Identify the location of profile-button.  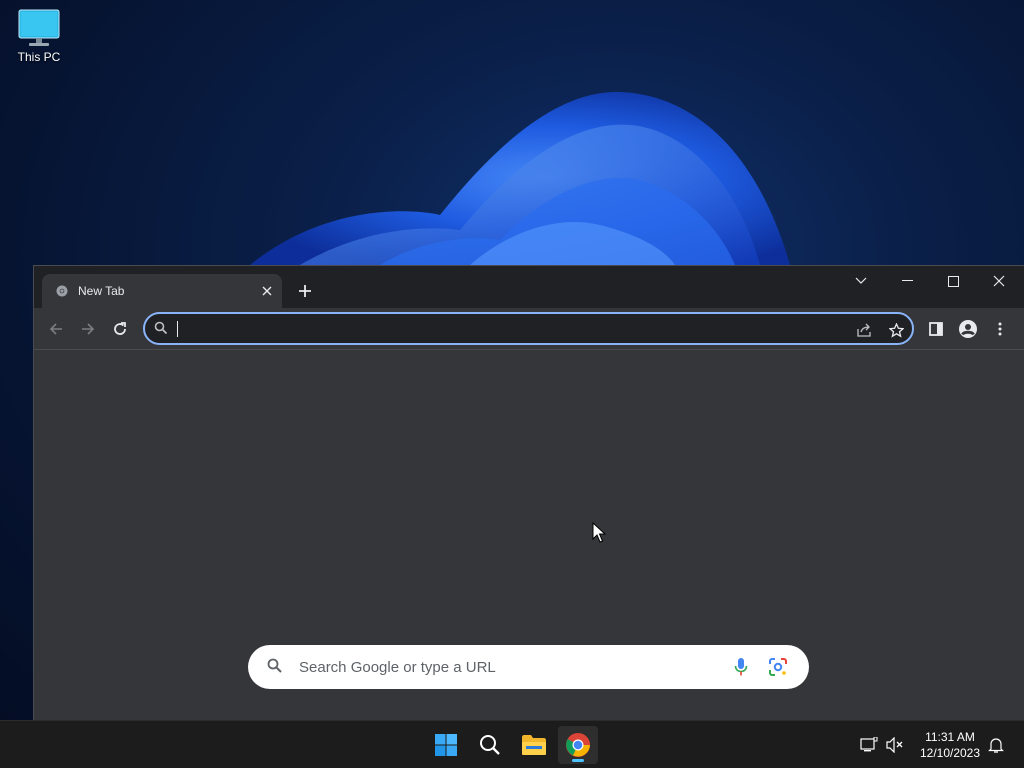
(968, 329).